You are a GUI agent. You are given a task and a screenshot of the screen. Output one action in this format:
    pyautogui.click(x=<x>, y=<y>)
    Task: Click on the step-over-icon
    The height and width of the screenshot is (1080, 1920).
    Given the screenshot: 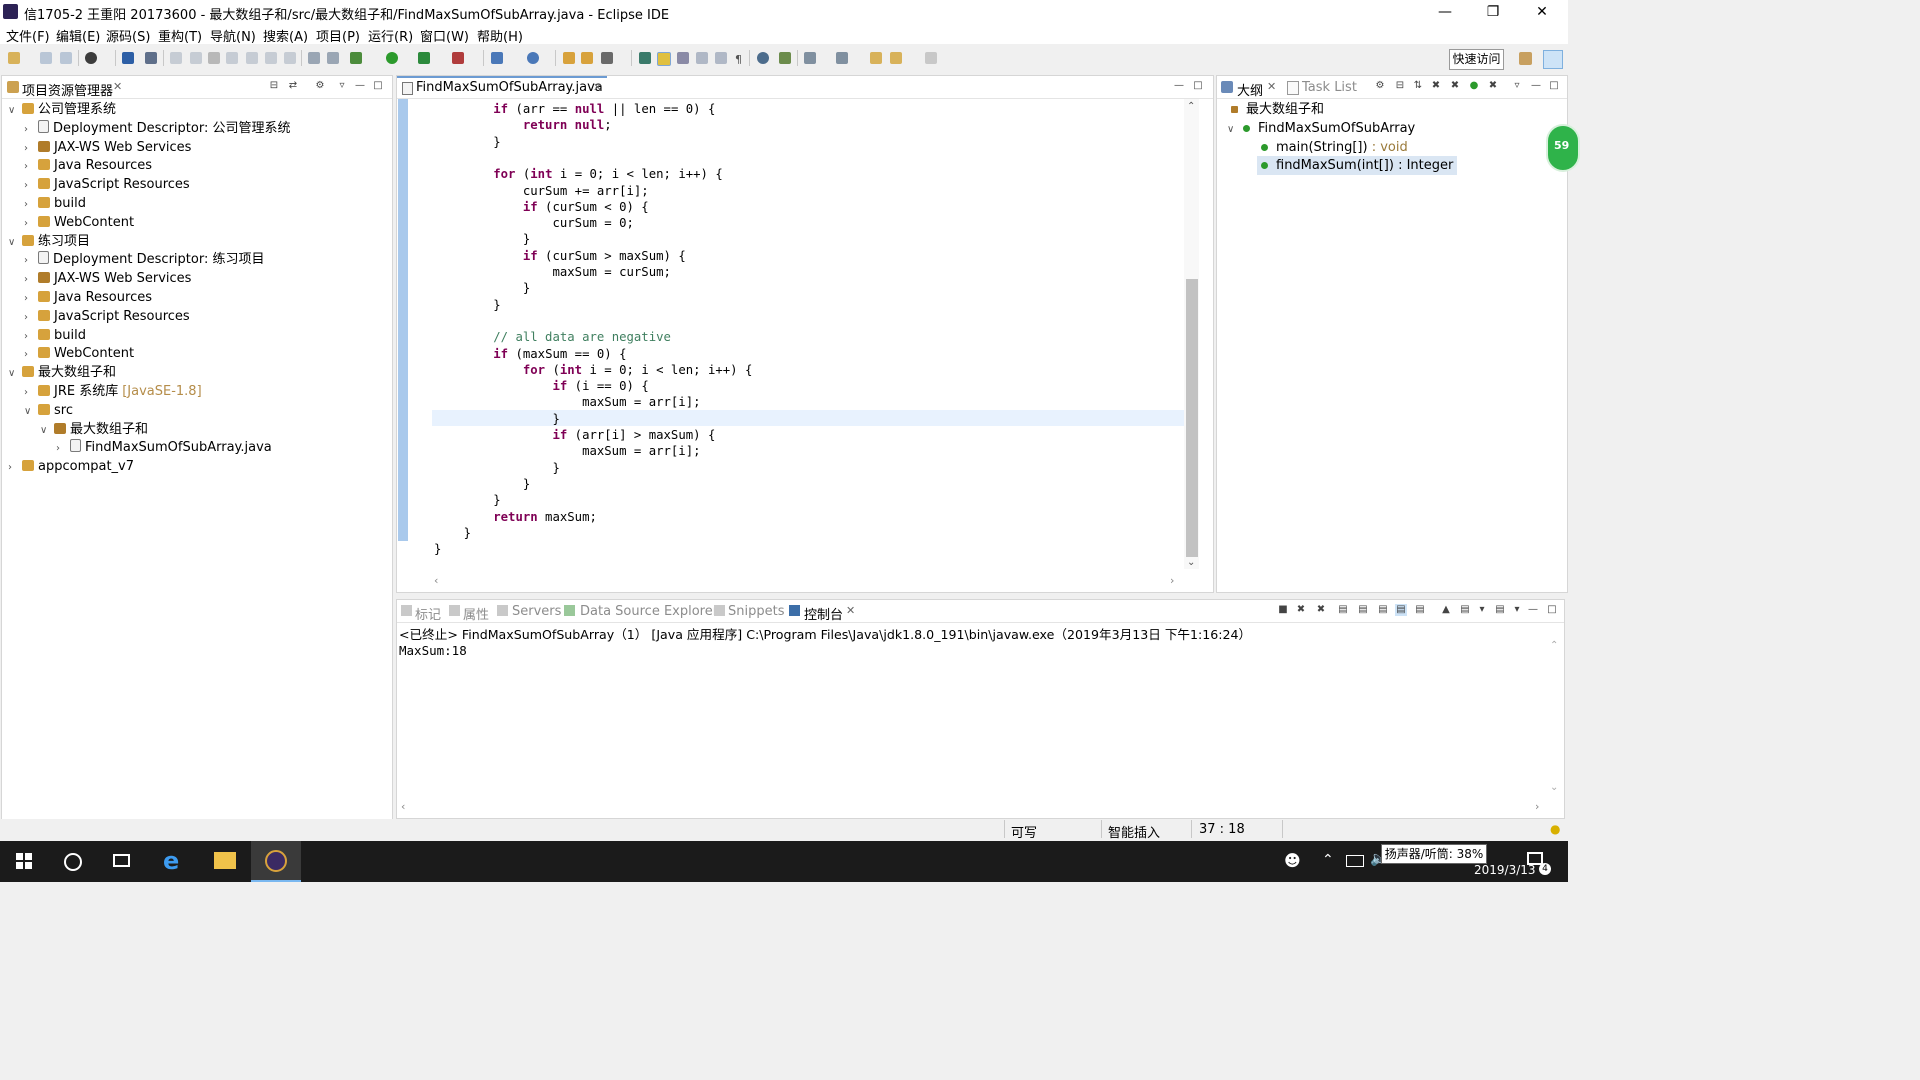 What is the action you would take?
    pyautogui.click(x=271, y=58)
    